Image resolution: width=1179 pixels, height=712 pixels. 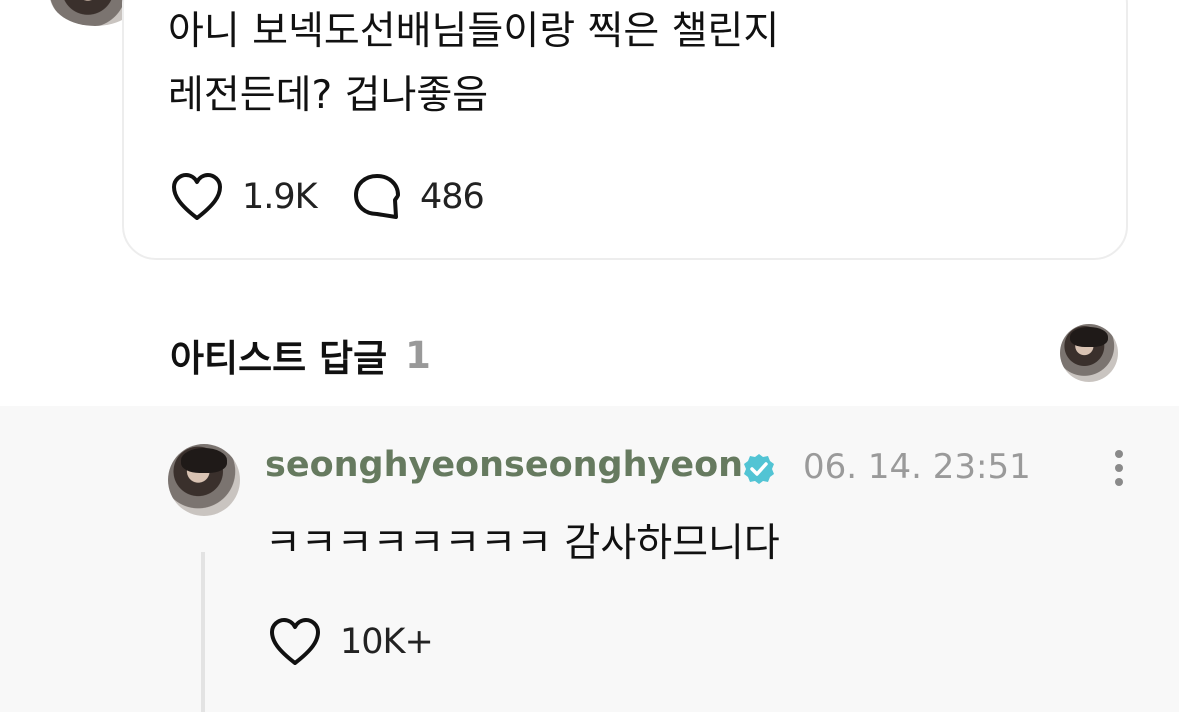 I want to click on comment-like-button: 1.9K, so click(x=244, y=197).